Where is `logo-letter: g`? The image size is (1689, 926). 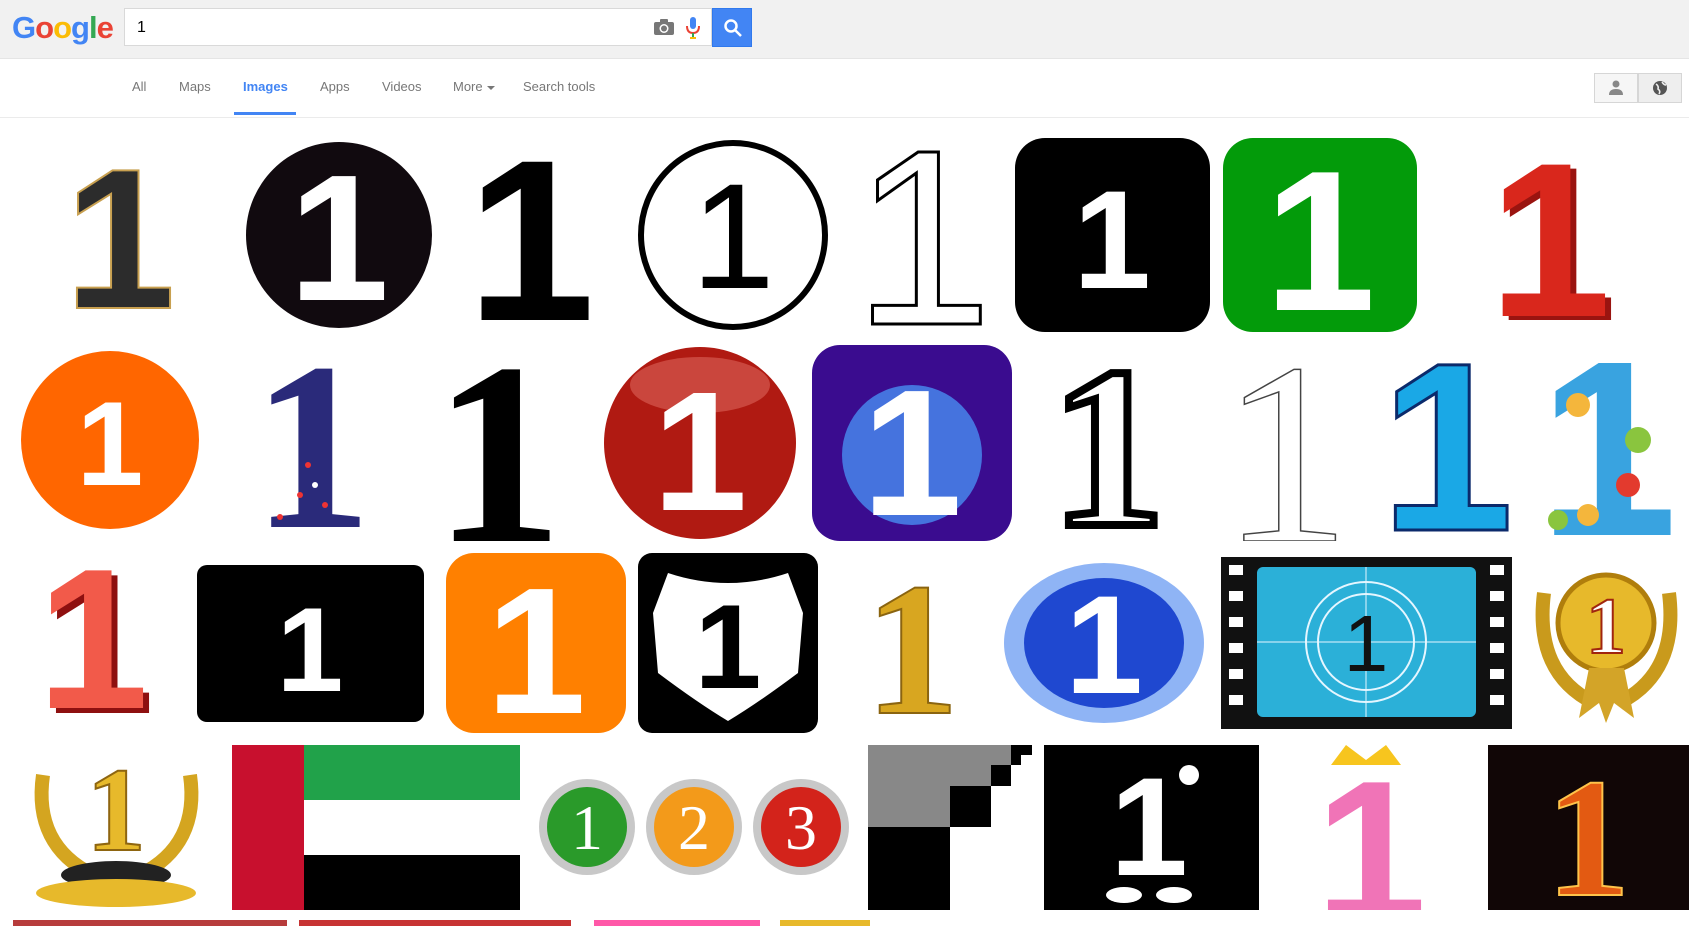
logo-letter: g is located at coordinates (80, 27).